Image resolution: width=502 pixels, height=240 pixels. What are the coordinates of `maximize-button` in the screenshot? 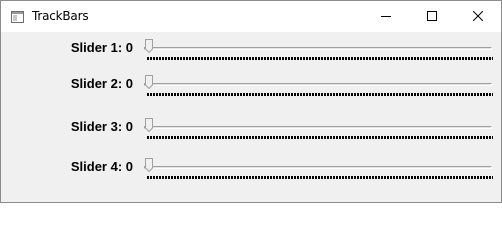 It's located at (432, 16).